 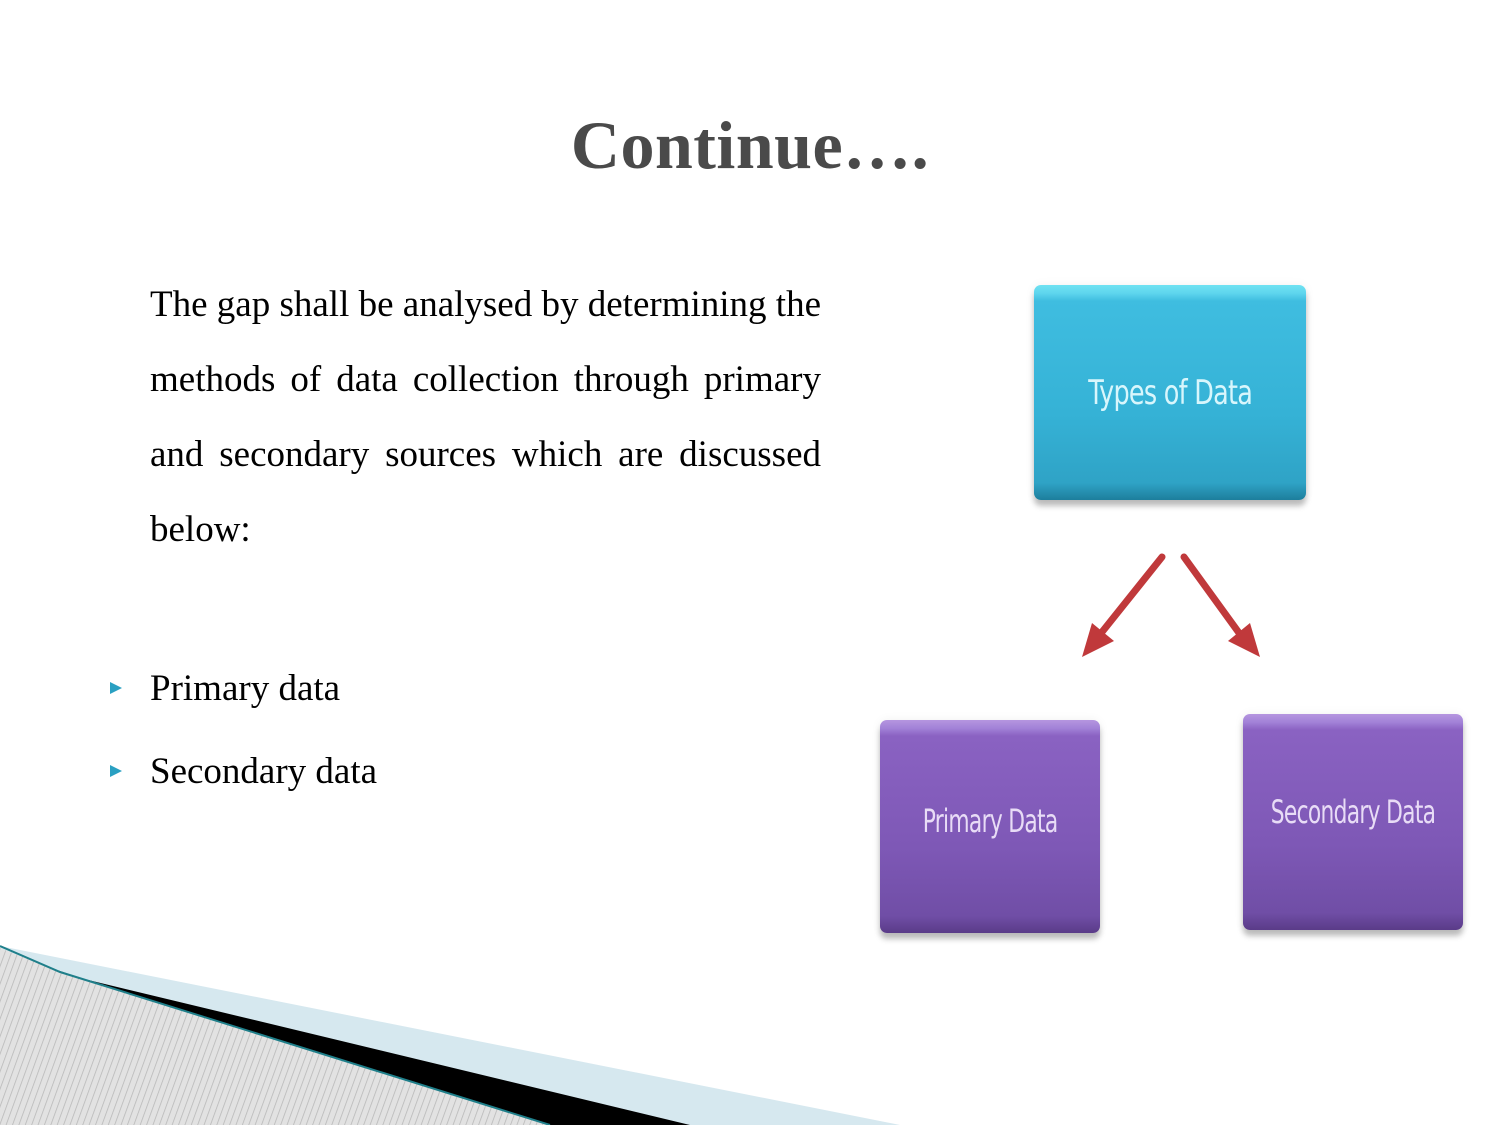 What do you see at coordinates (264, 771) in the screenshot?
I see `bullet-label: Secondary data` at bounding box center [264, 771].